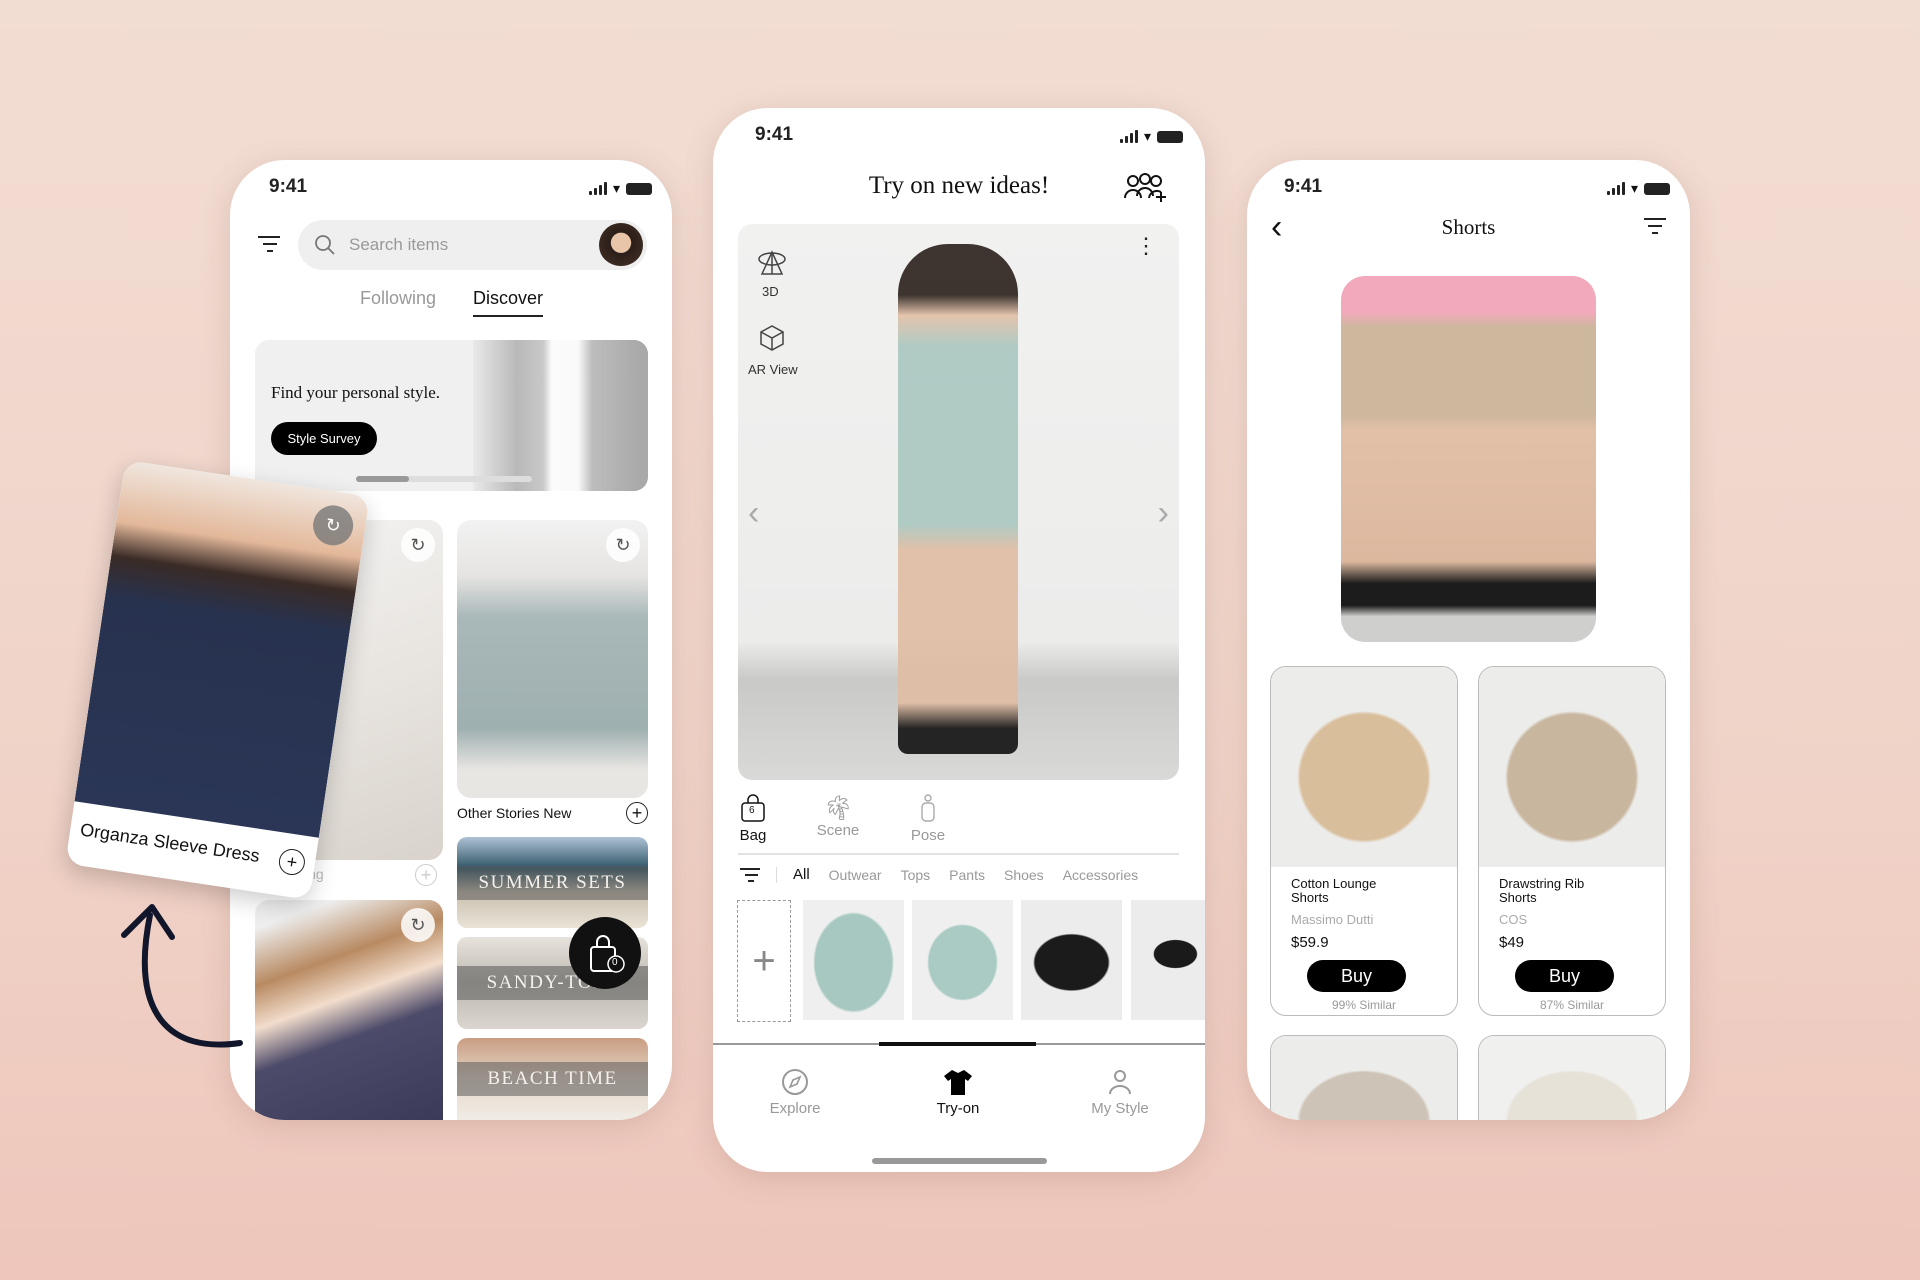 Image resolution: width=1920 pixels, height=1280 pixels. Describe the element at coordinates (1468, 459) in the screenshot. I see `reference-photo` at that location.